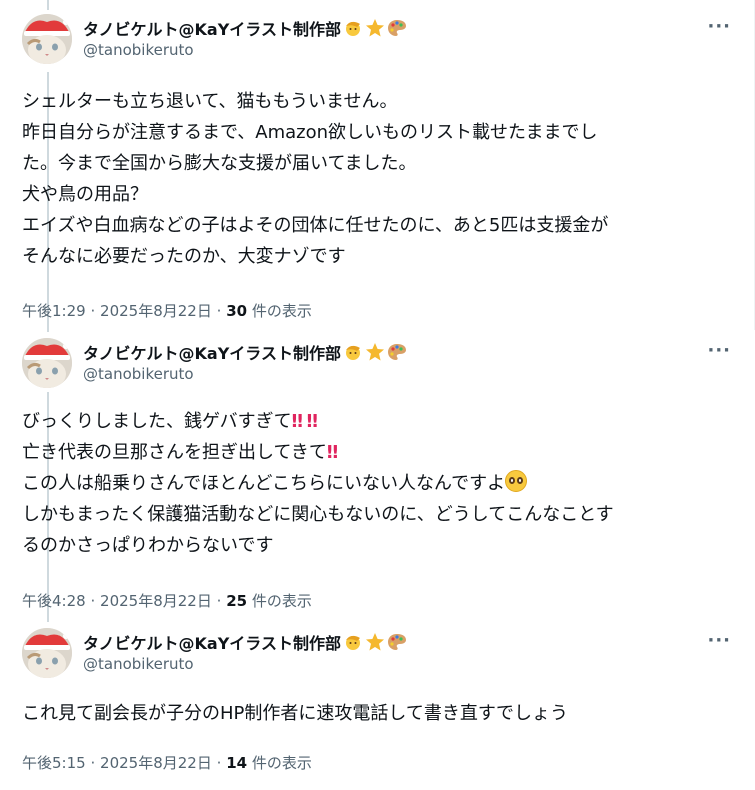  Describe the element at coordinates (54, 601) in the screenshot. I see `tweet-time: 午後4:28` at that location.